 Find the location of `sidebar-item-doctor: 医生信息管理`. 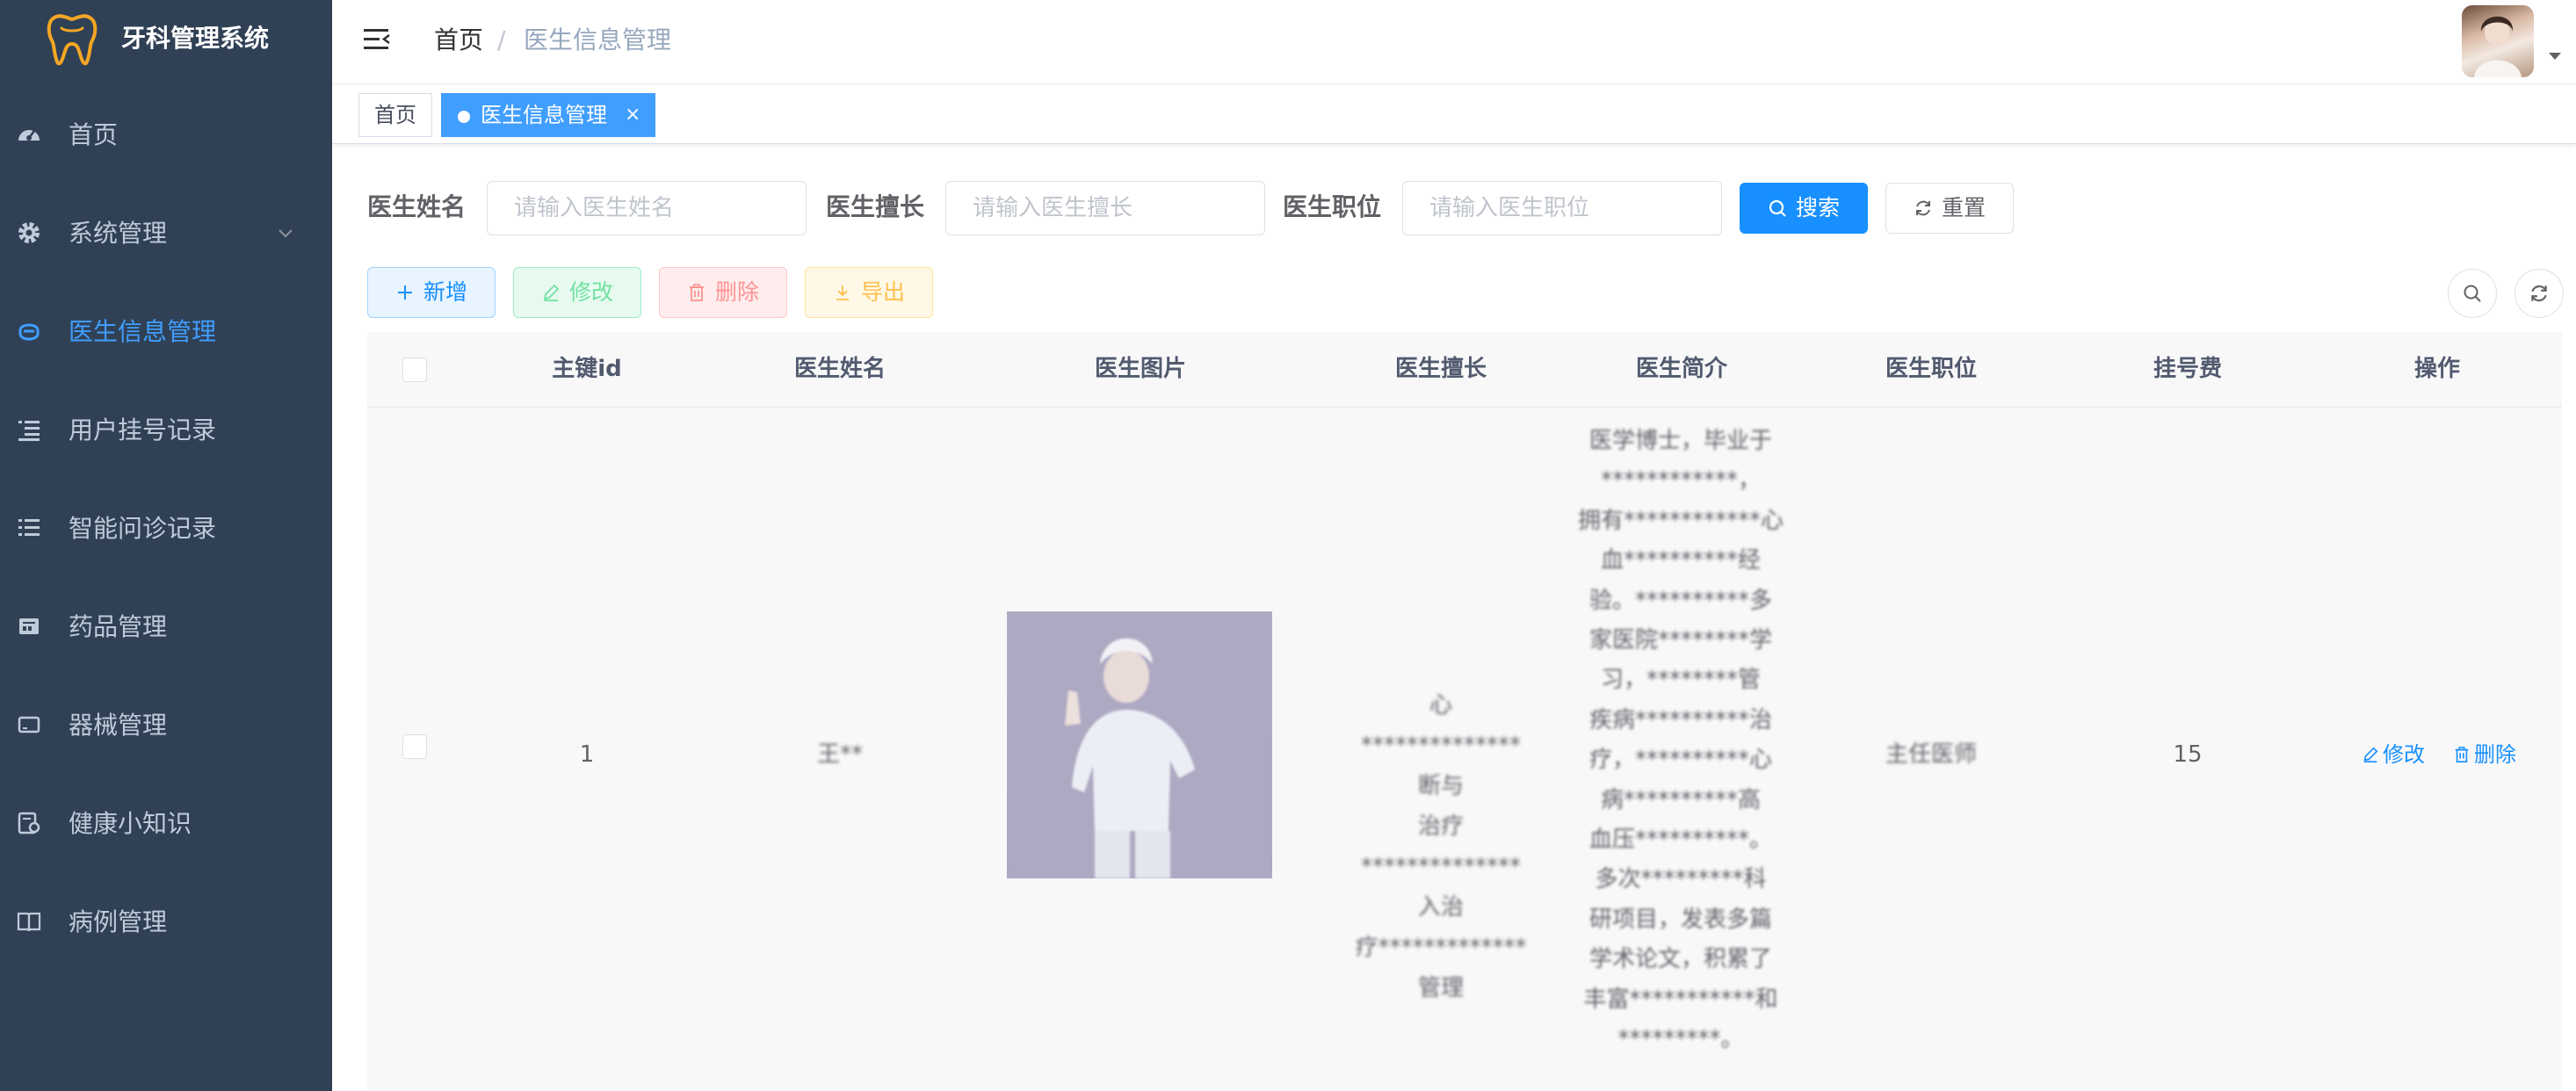

sidebar-item-doctor: 医生信息管理 is located at coordinates (166, 332).